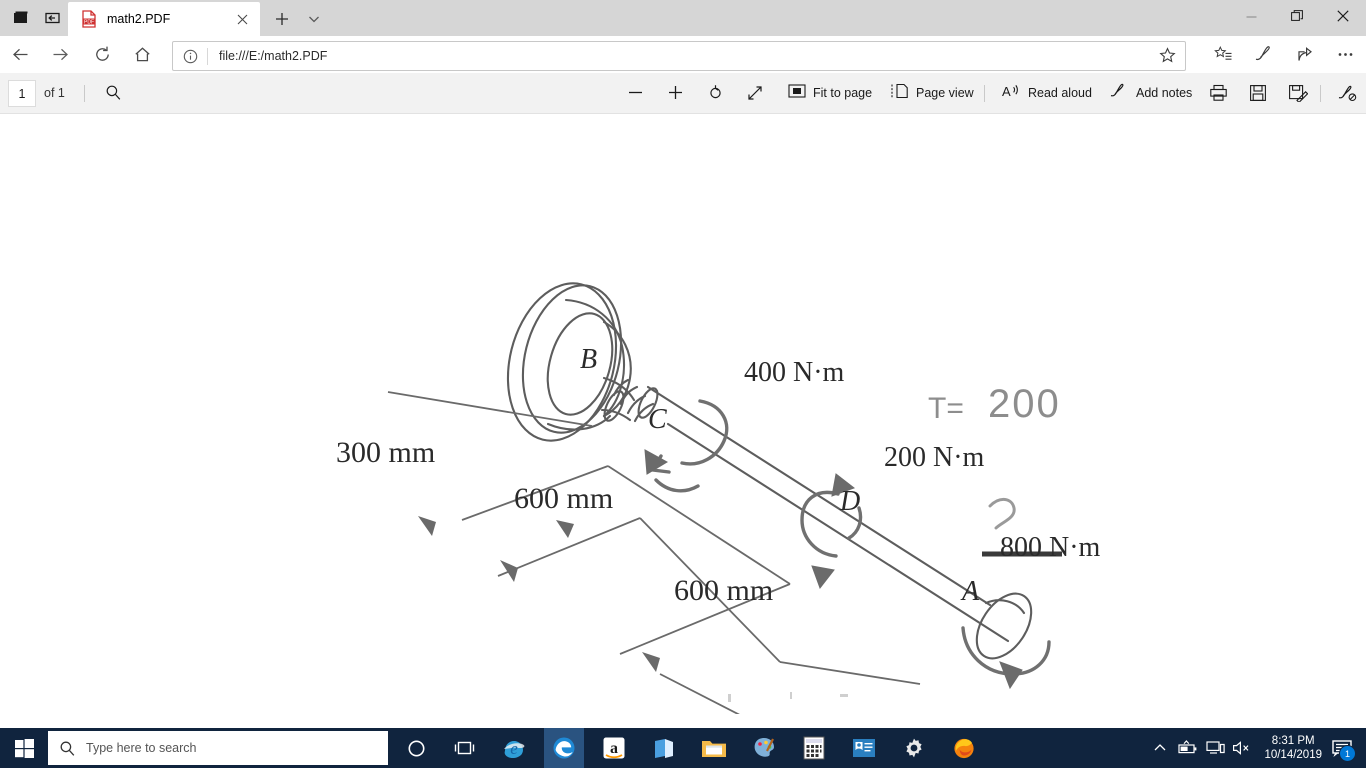  What do you see at coordinates (314, 19) in the screenshot?
I see `chevron-down-icon` at bounding box center [314, 19].